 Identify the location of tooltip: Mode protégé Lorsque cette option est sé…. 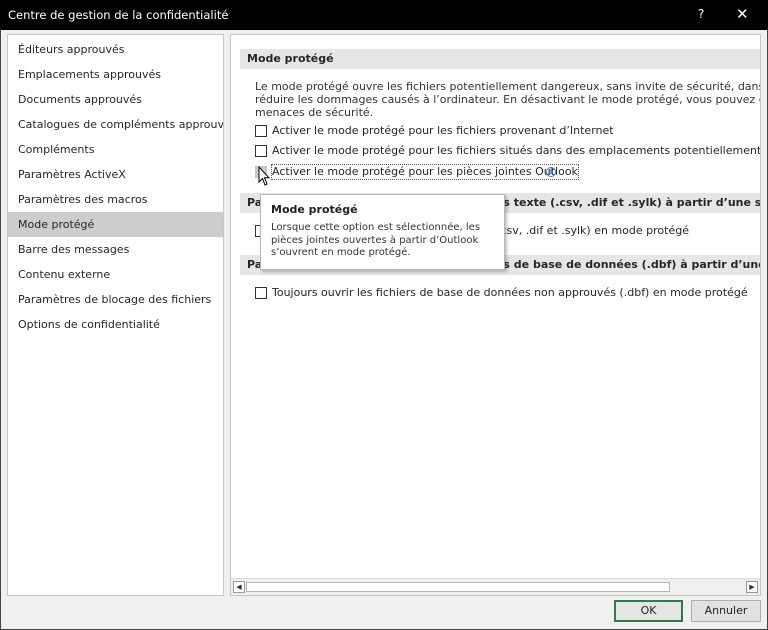
(382, 232).